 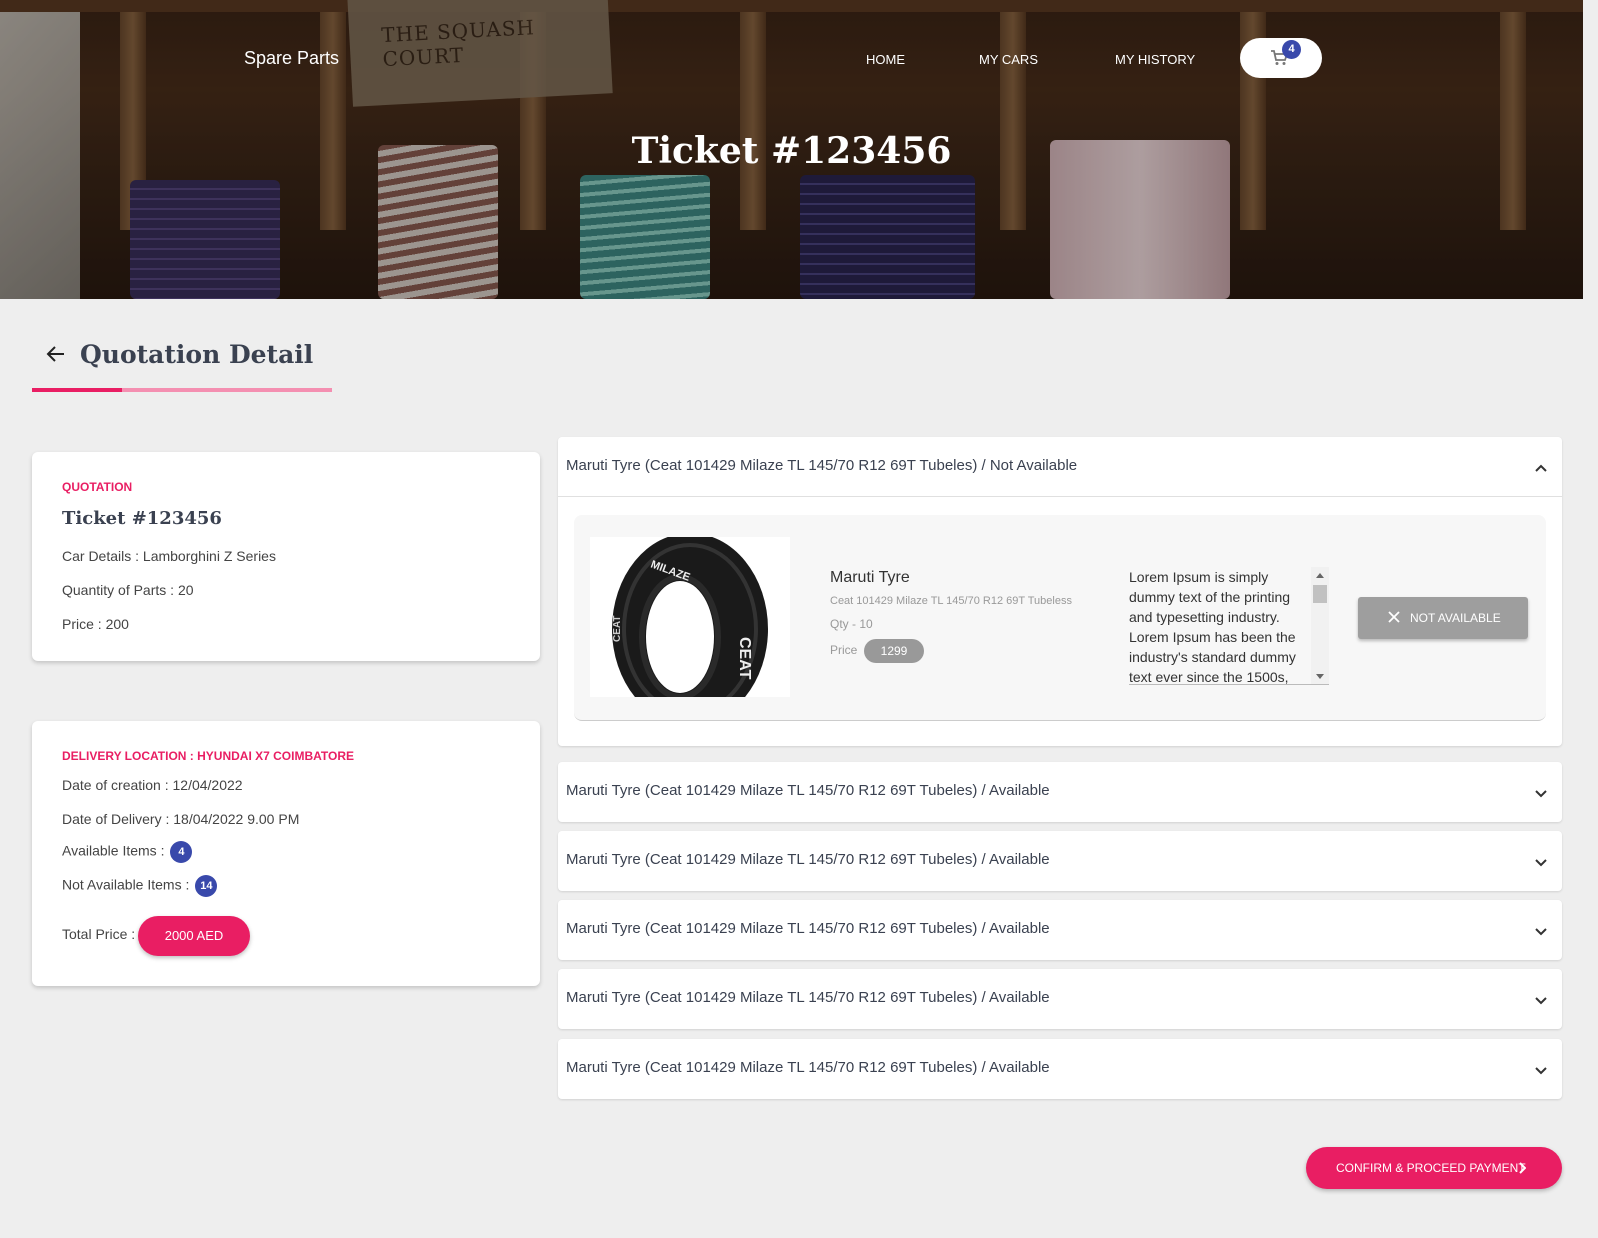 I want to click on close-icon, so click(x=1394, y=617).